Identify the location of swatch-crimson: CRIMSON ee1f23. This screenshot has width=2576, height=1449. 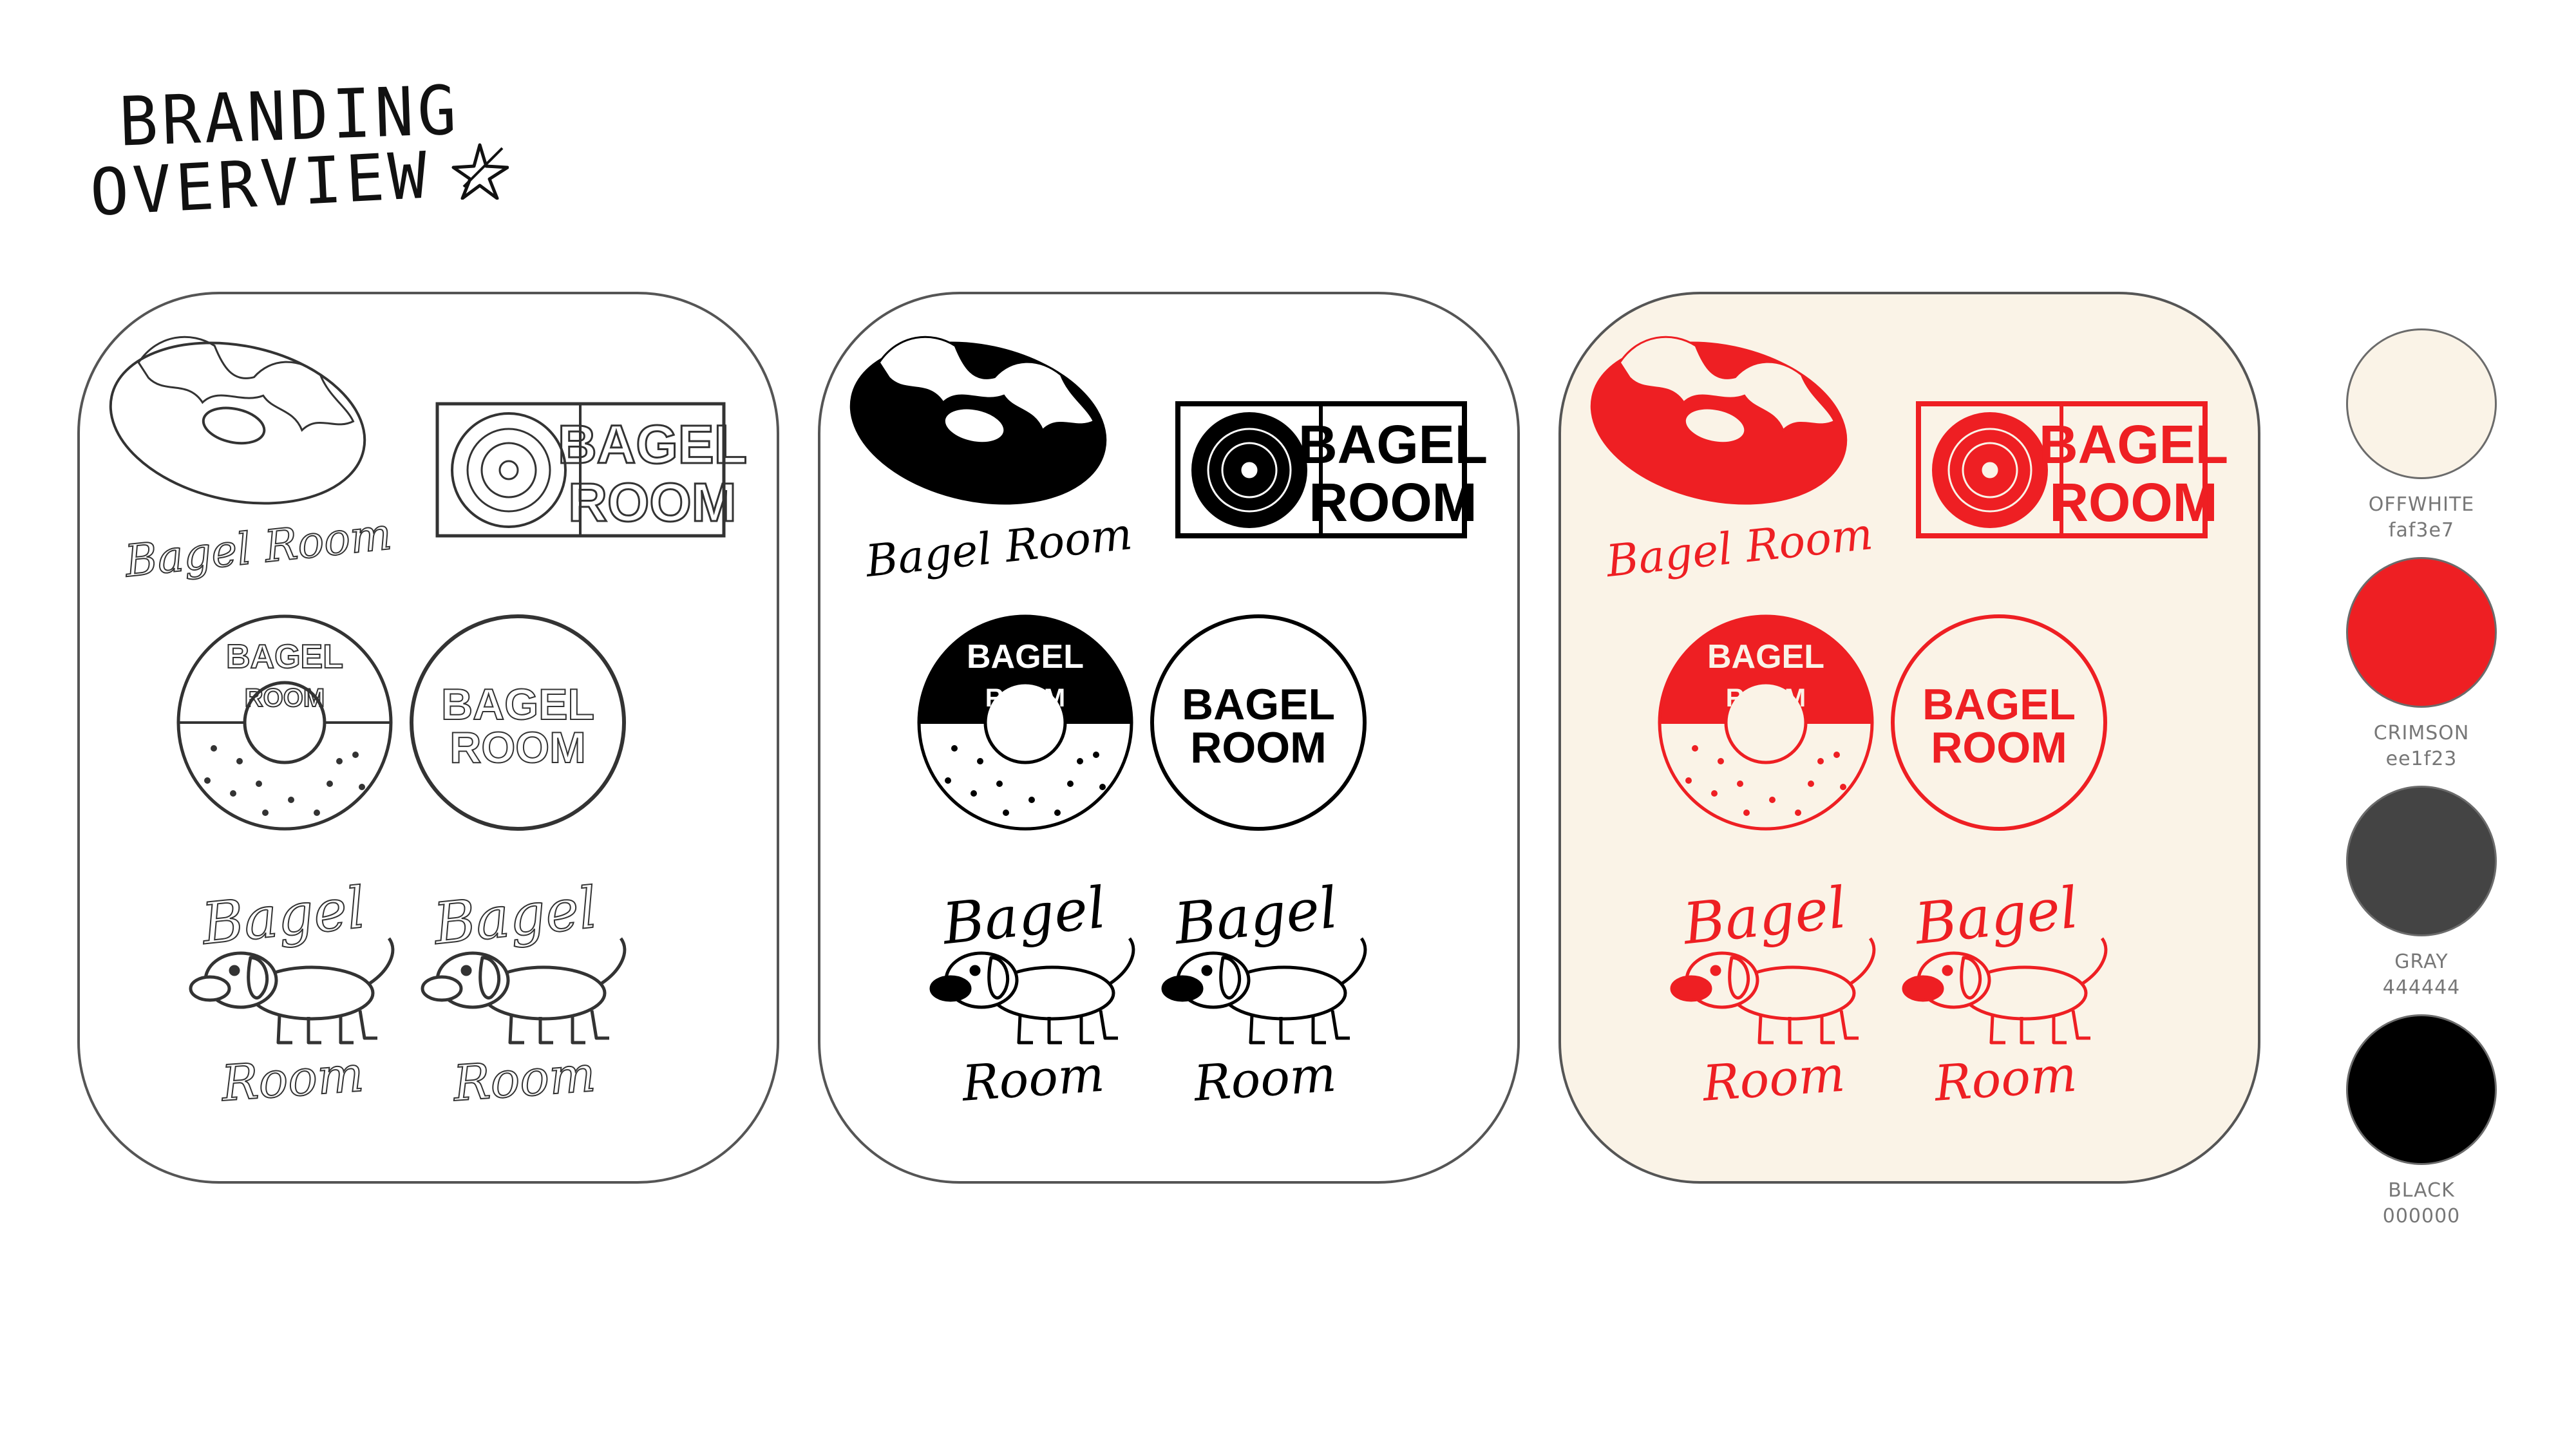
(2421, 664).